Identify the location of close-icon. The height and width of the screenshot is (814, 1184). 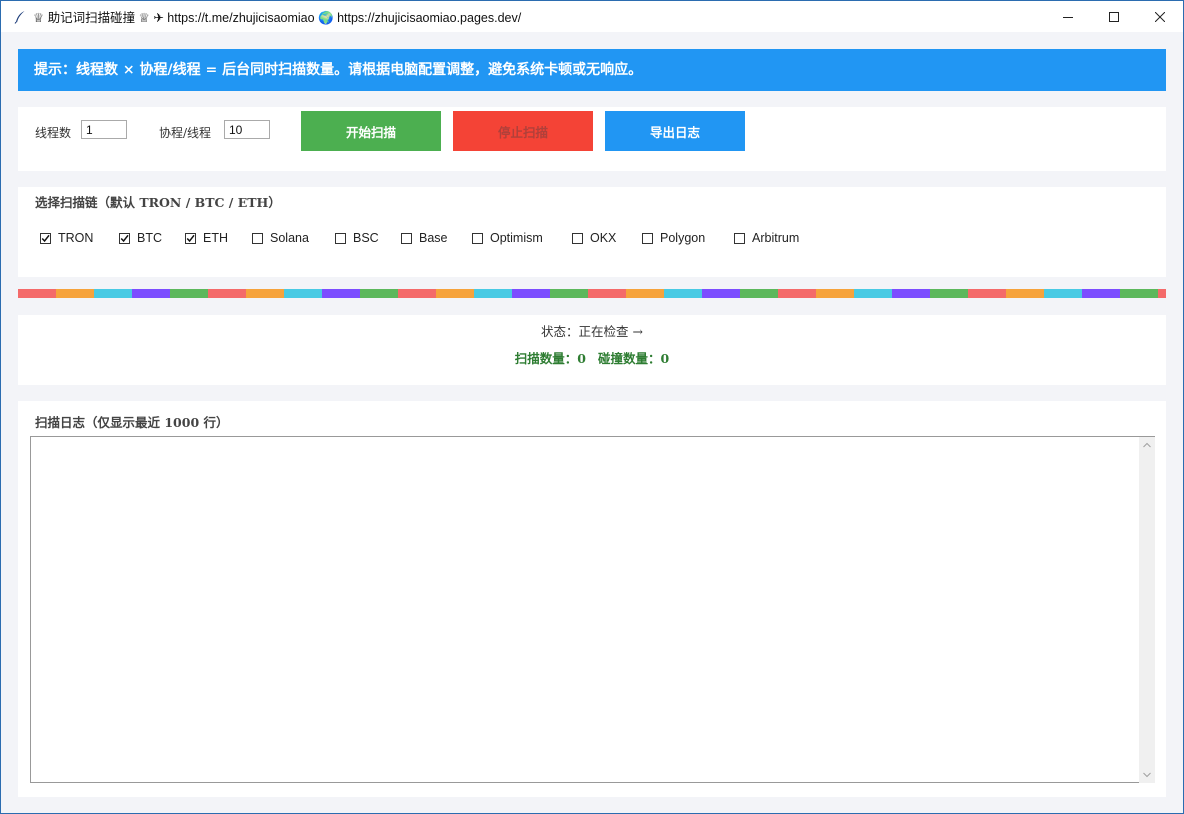
(1160, 16).